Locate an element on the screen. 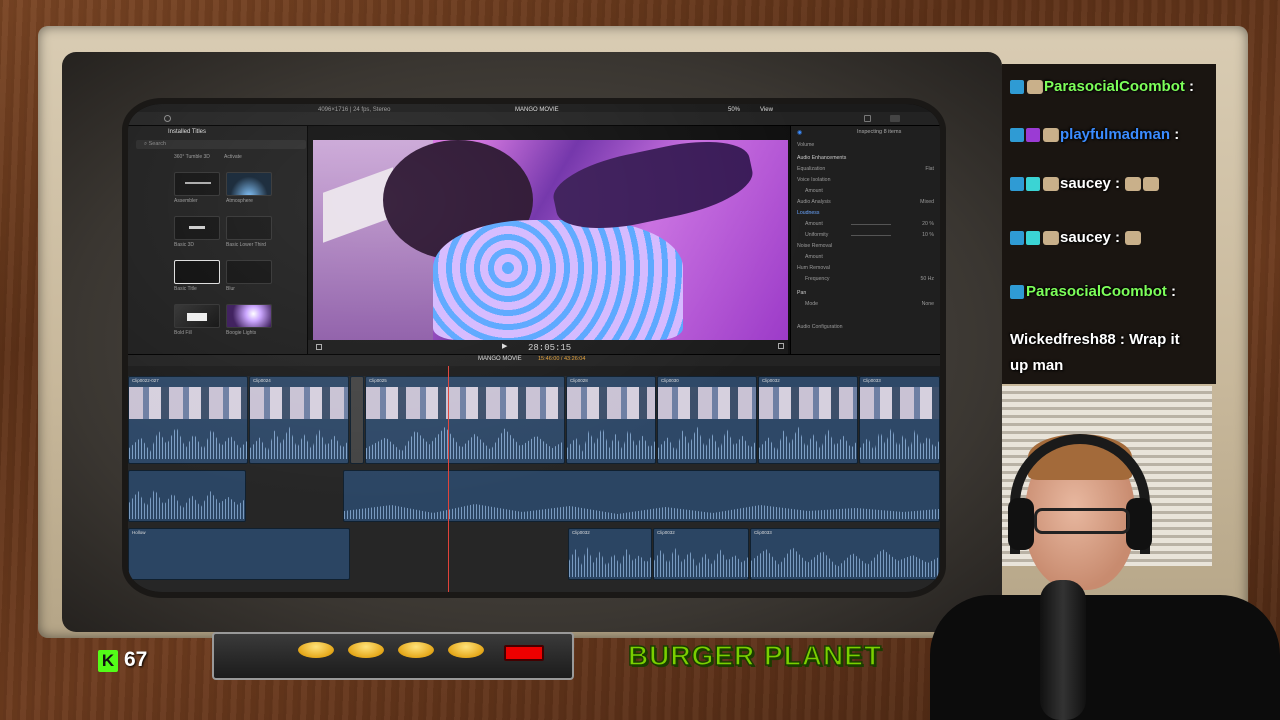 The image size is (1280, 720). clip-label: Clip0025 is located at coordinates (378, 380).